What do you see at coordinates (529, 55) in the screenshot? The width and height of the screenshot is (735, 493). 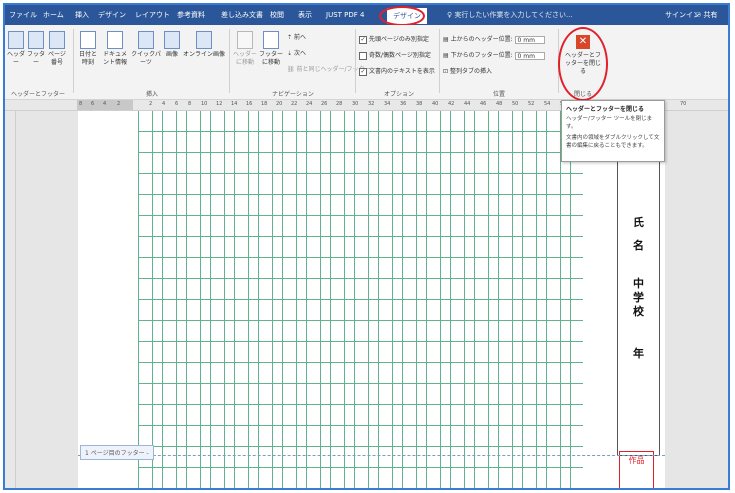 I see `footer-position-input: 0 mm` at bounding box center [529, 55].